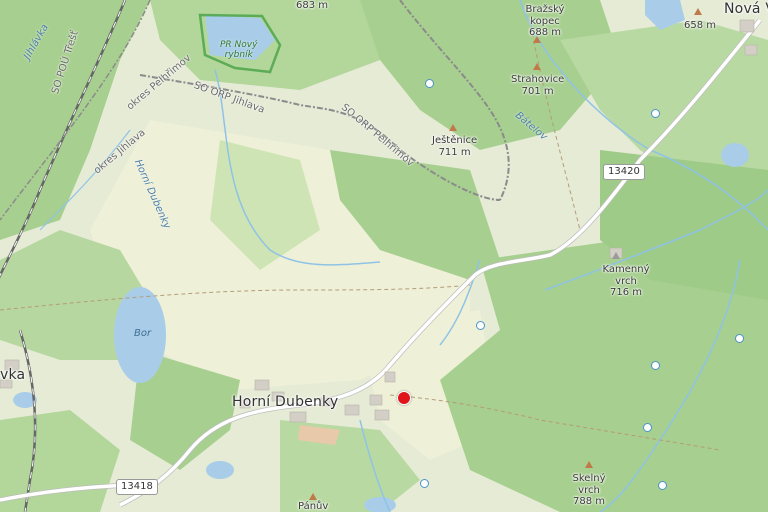  I want to click on nature-reserve-label: PR Nový rybník, so click(239, 50).